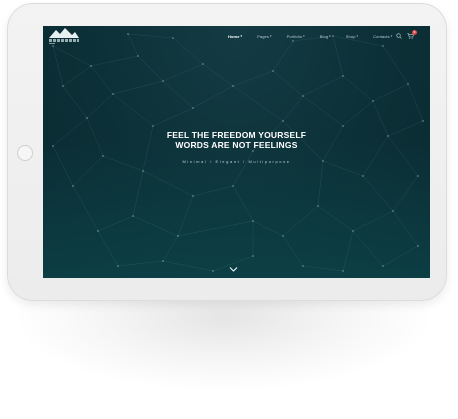 Image resolution: width=458 pixels, height=419 pixels. I want to click on nav-item-pages: Pages ▾, so click(264, 36).